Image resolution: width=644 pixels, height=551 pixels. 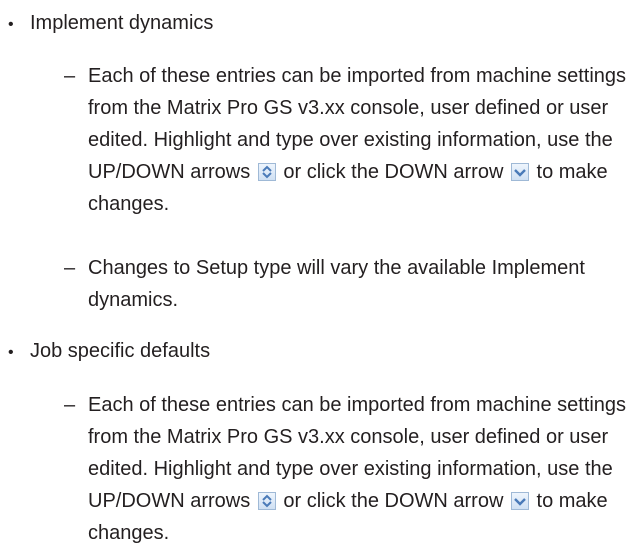 What do you see at coordinates (120, 351) in the screenshot?
I see `bullet-label: Job specific defaults` at bounding box center [120, 351].